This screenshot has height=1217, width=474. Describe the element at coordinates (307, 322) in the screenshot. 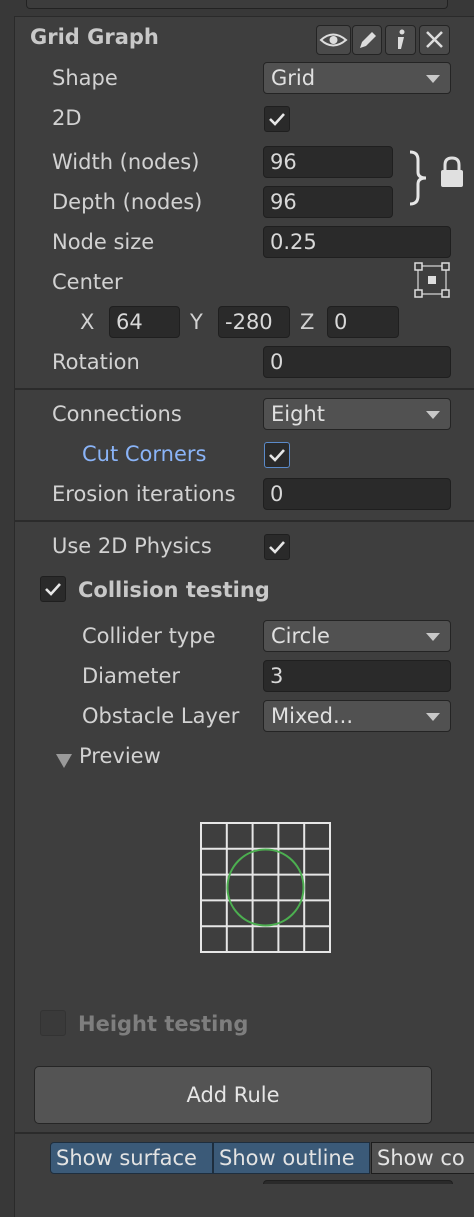

I see `center-z-label: Z` at that location.